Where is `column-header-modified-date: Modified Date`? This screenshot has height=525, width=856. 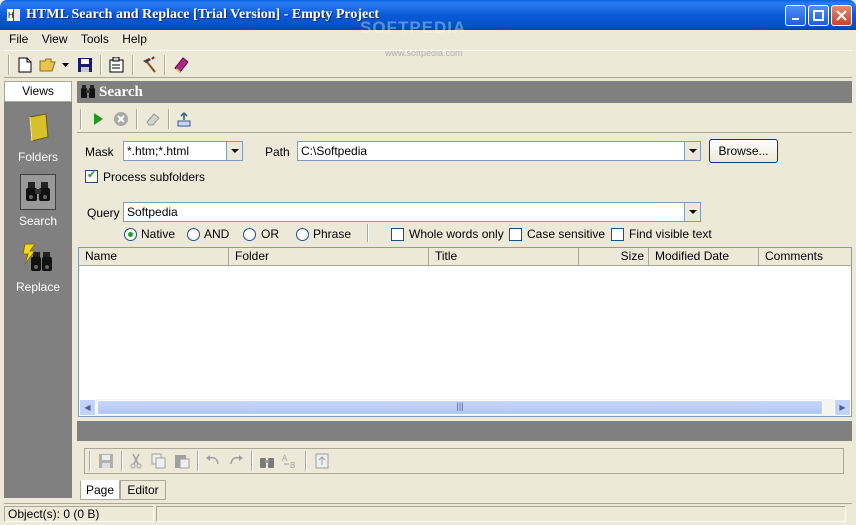 column-header-modified-date: Modified Date is located at coordinates (704, 257).